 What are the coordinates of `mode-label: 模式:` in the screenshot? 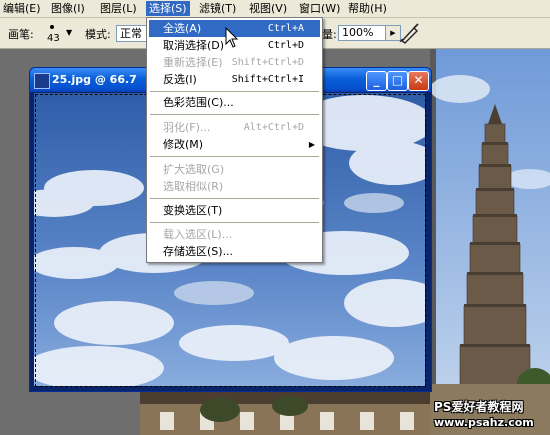 It's located at (98, 34).